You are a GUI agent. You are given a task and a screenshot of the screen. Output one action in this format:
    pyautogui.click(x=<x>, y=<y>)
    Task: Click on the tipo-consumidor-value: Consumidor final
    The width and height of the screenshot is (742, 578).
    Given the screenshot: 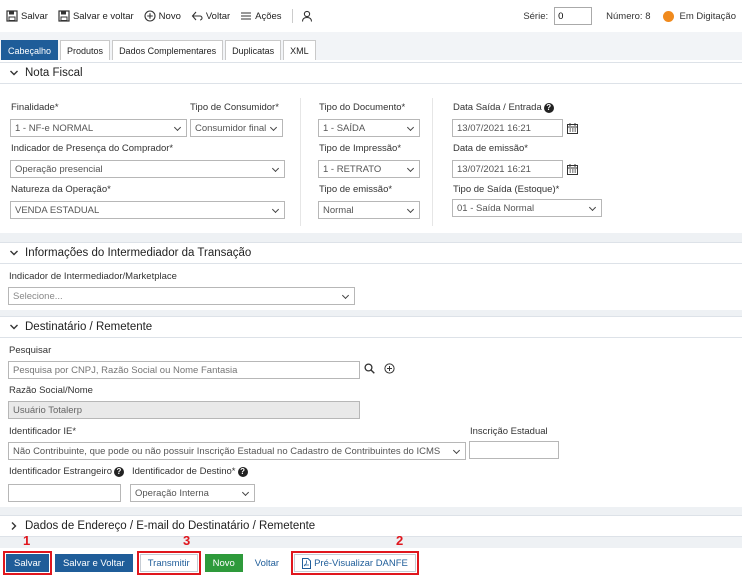 What is the action you would take?
    pyautogui.click(x=231, y=128)
    